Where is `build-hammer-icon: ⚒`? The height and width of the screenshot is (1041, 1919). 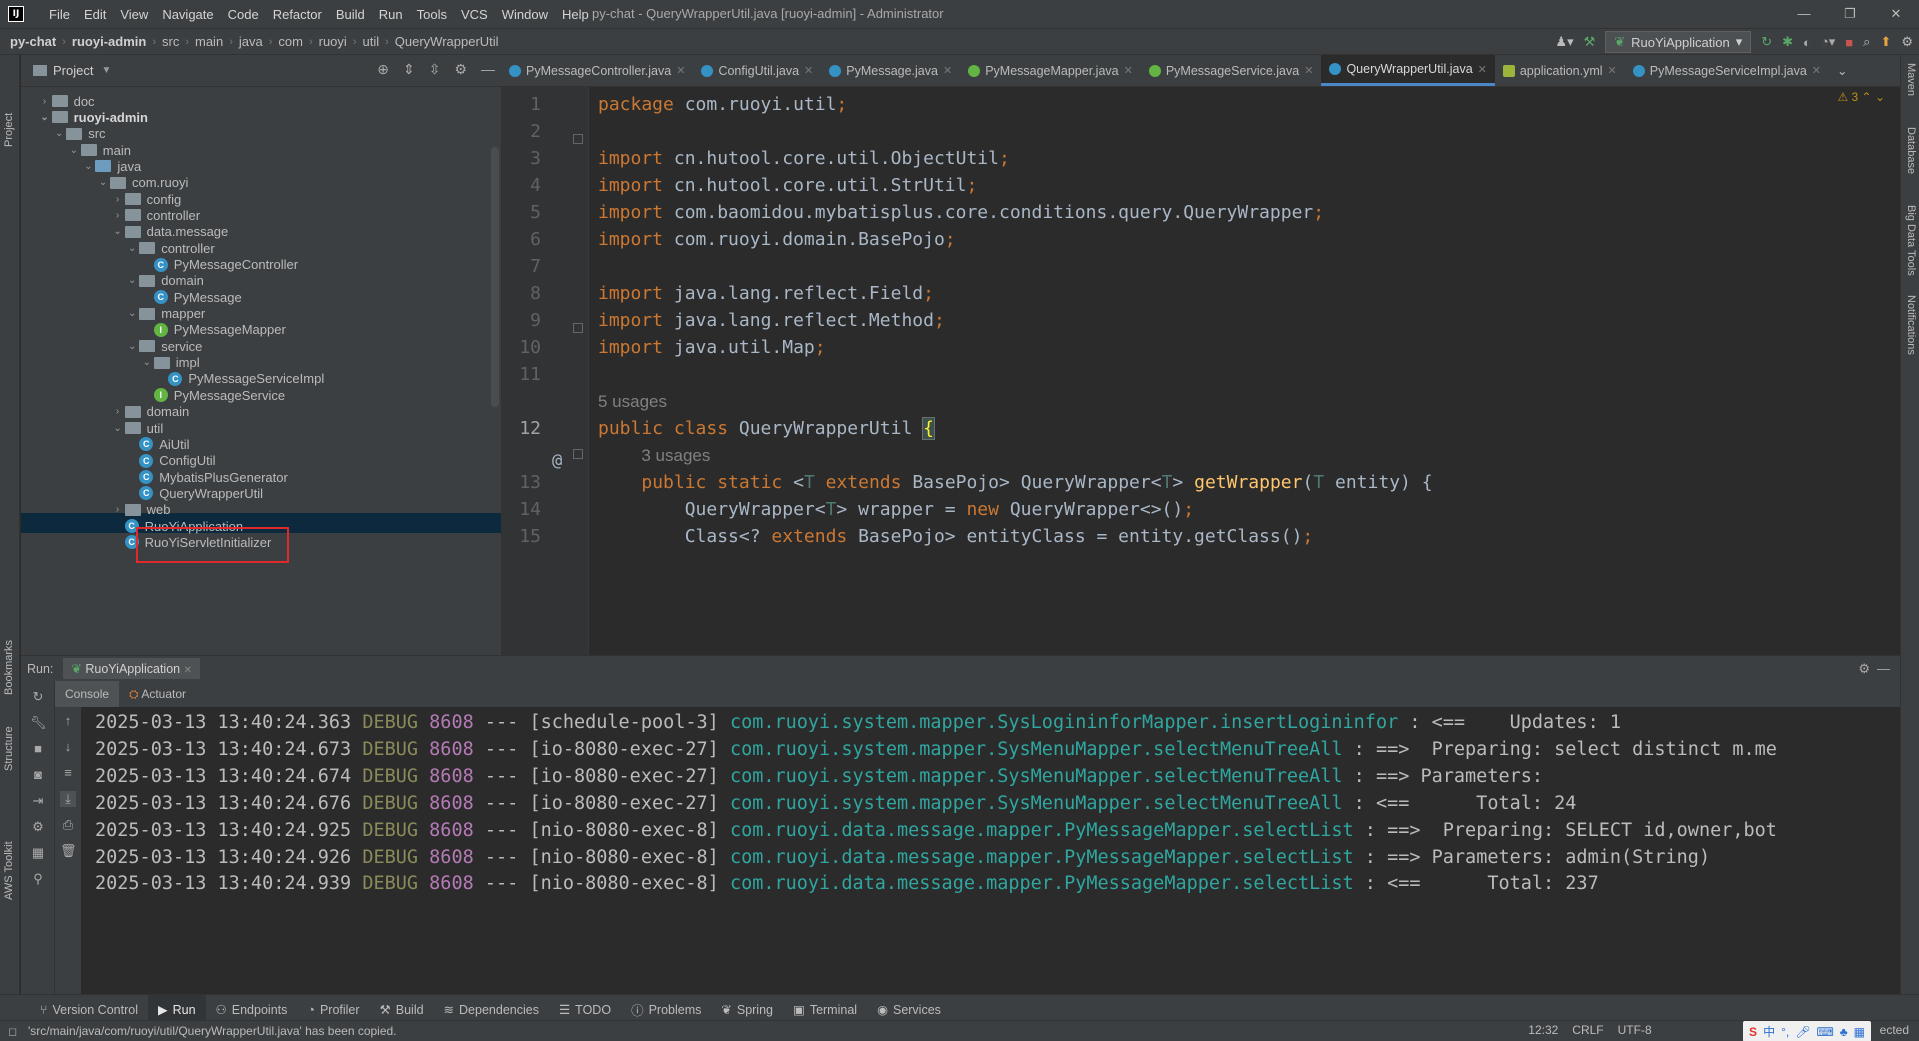 build-hammer-icon: ⚒ is located at coordinates (1590, 42).